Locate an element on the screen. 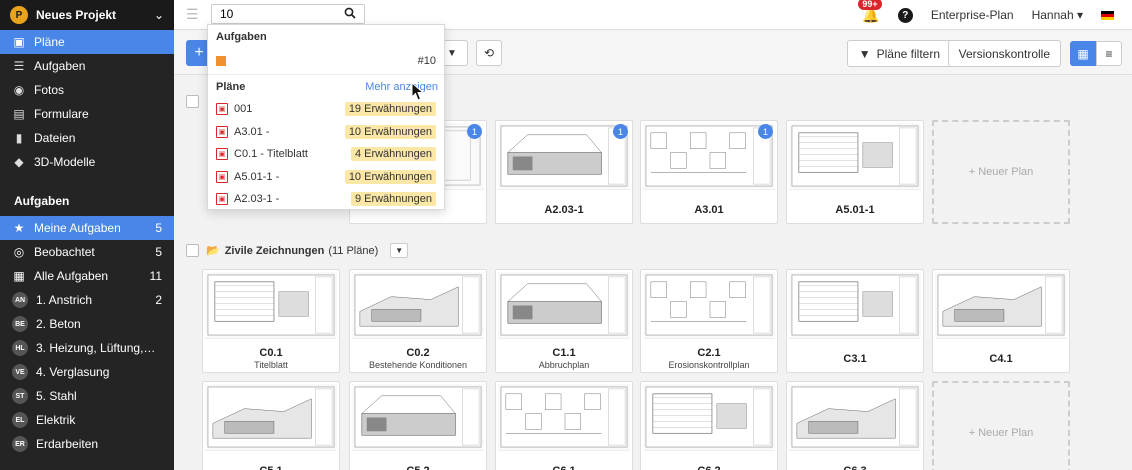 The width and height of the screenshot is (1132, 470). nav-item: ◆ 3D-Modelle is located at coordinates (87, 162).